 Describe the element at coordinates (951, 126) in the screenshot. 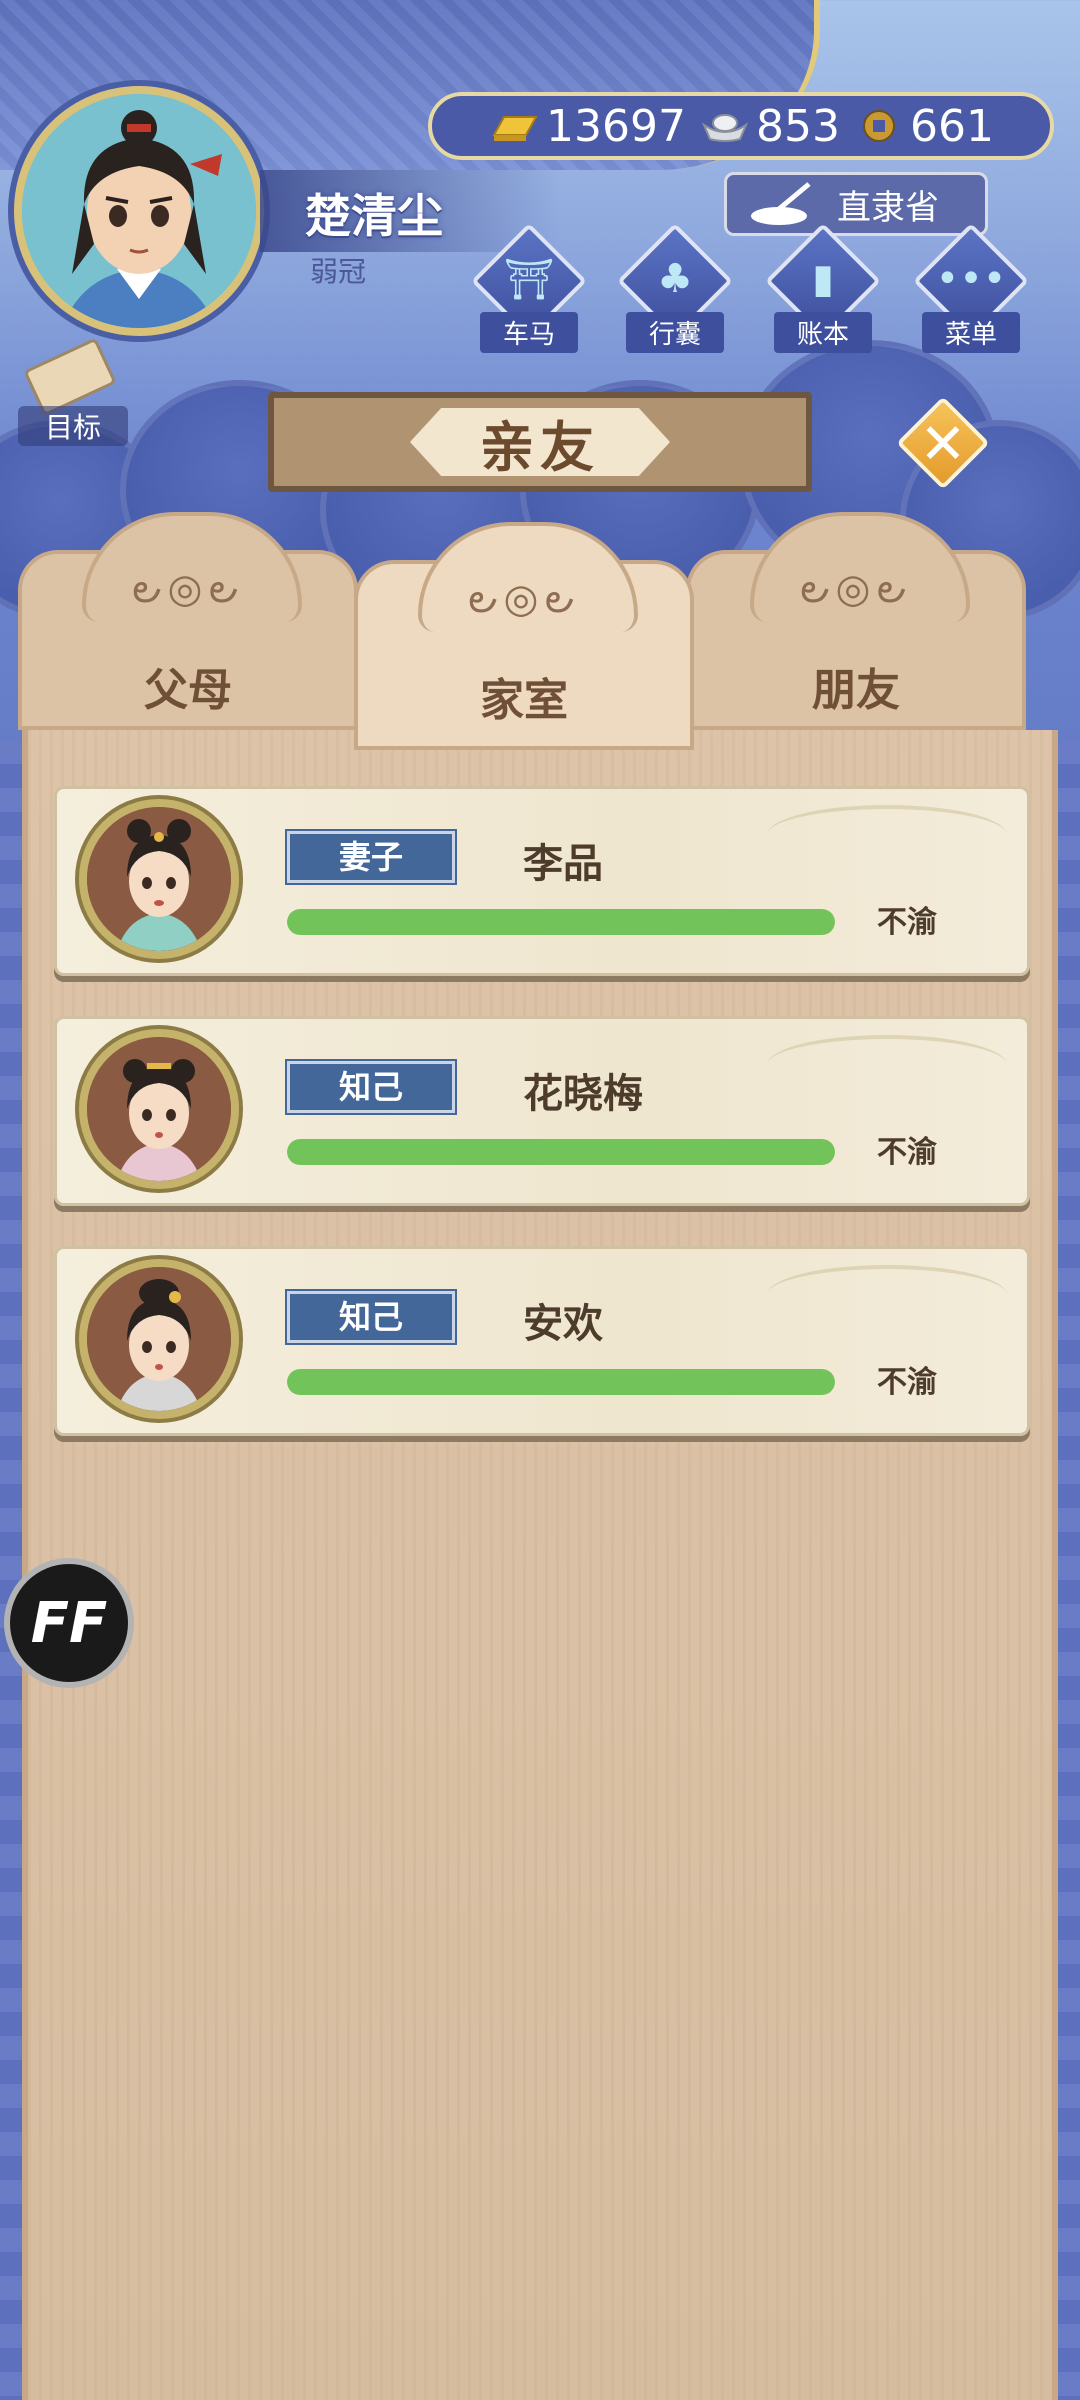

I see `coin-value: 661` at that location.